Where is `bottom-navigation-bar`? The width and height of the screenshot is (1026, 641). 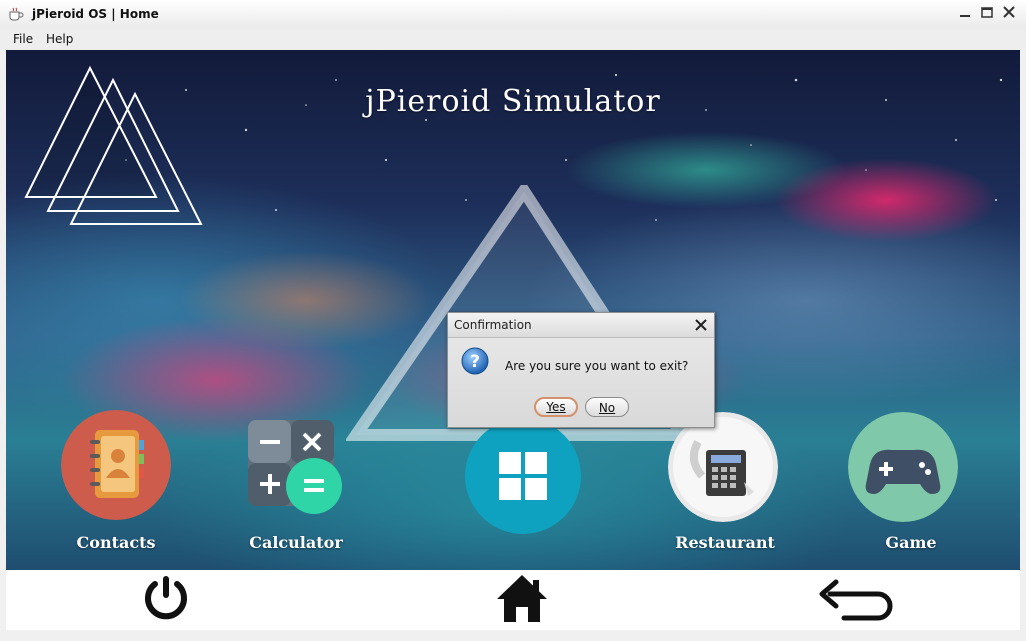
bottom-navigation-bar is located at coordinates (513, 600).